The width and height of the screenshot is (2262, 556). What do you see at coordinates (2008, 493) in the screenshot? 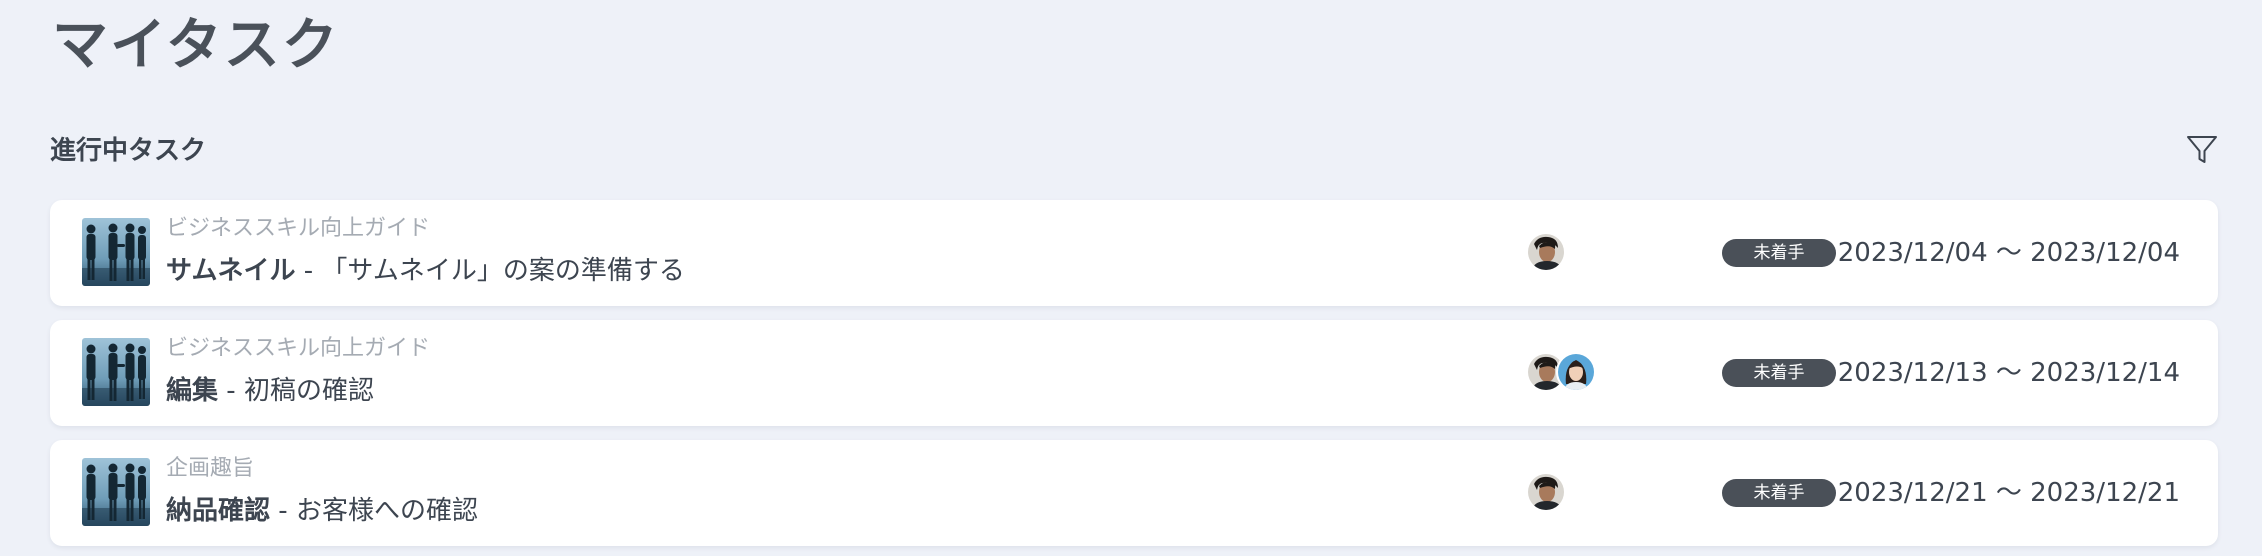
I see `date-range: 2023/12/21 〜 2023/12/21` at bounding box center [2008, 493].